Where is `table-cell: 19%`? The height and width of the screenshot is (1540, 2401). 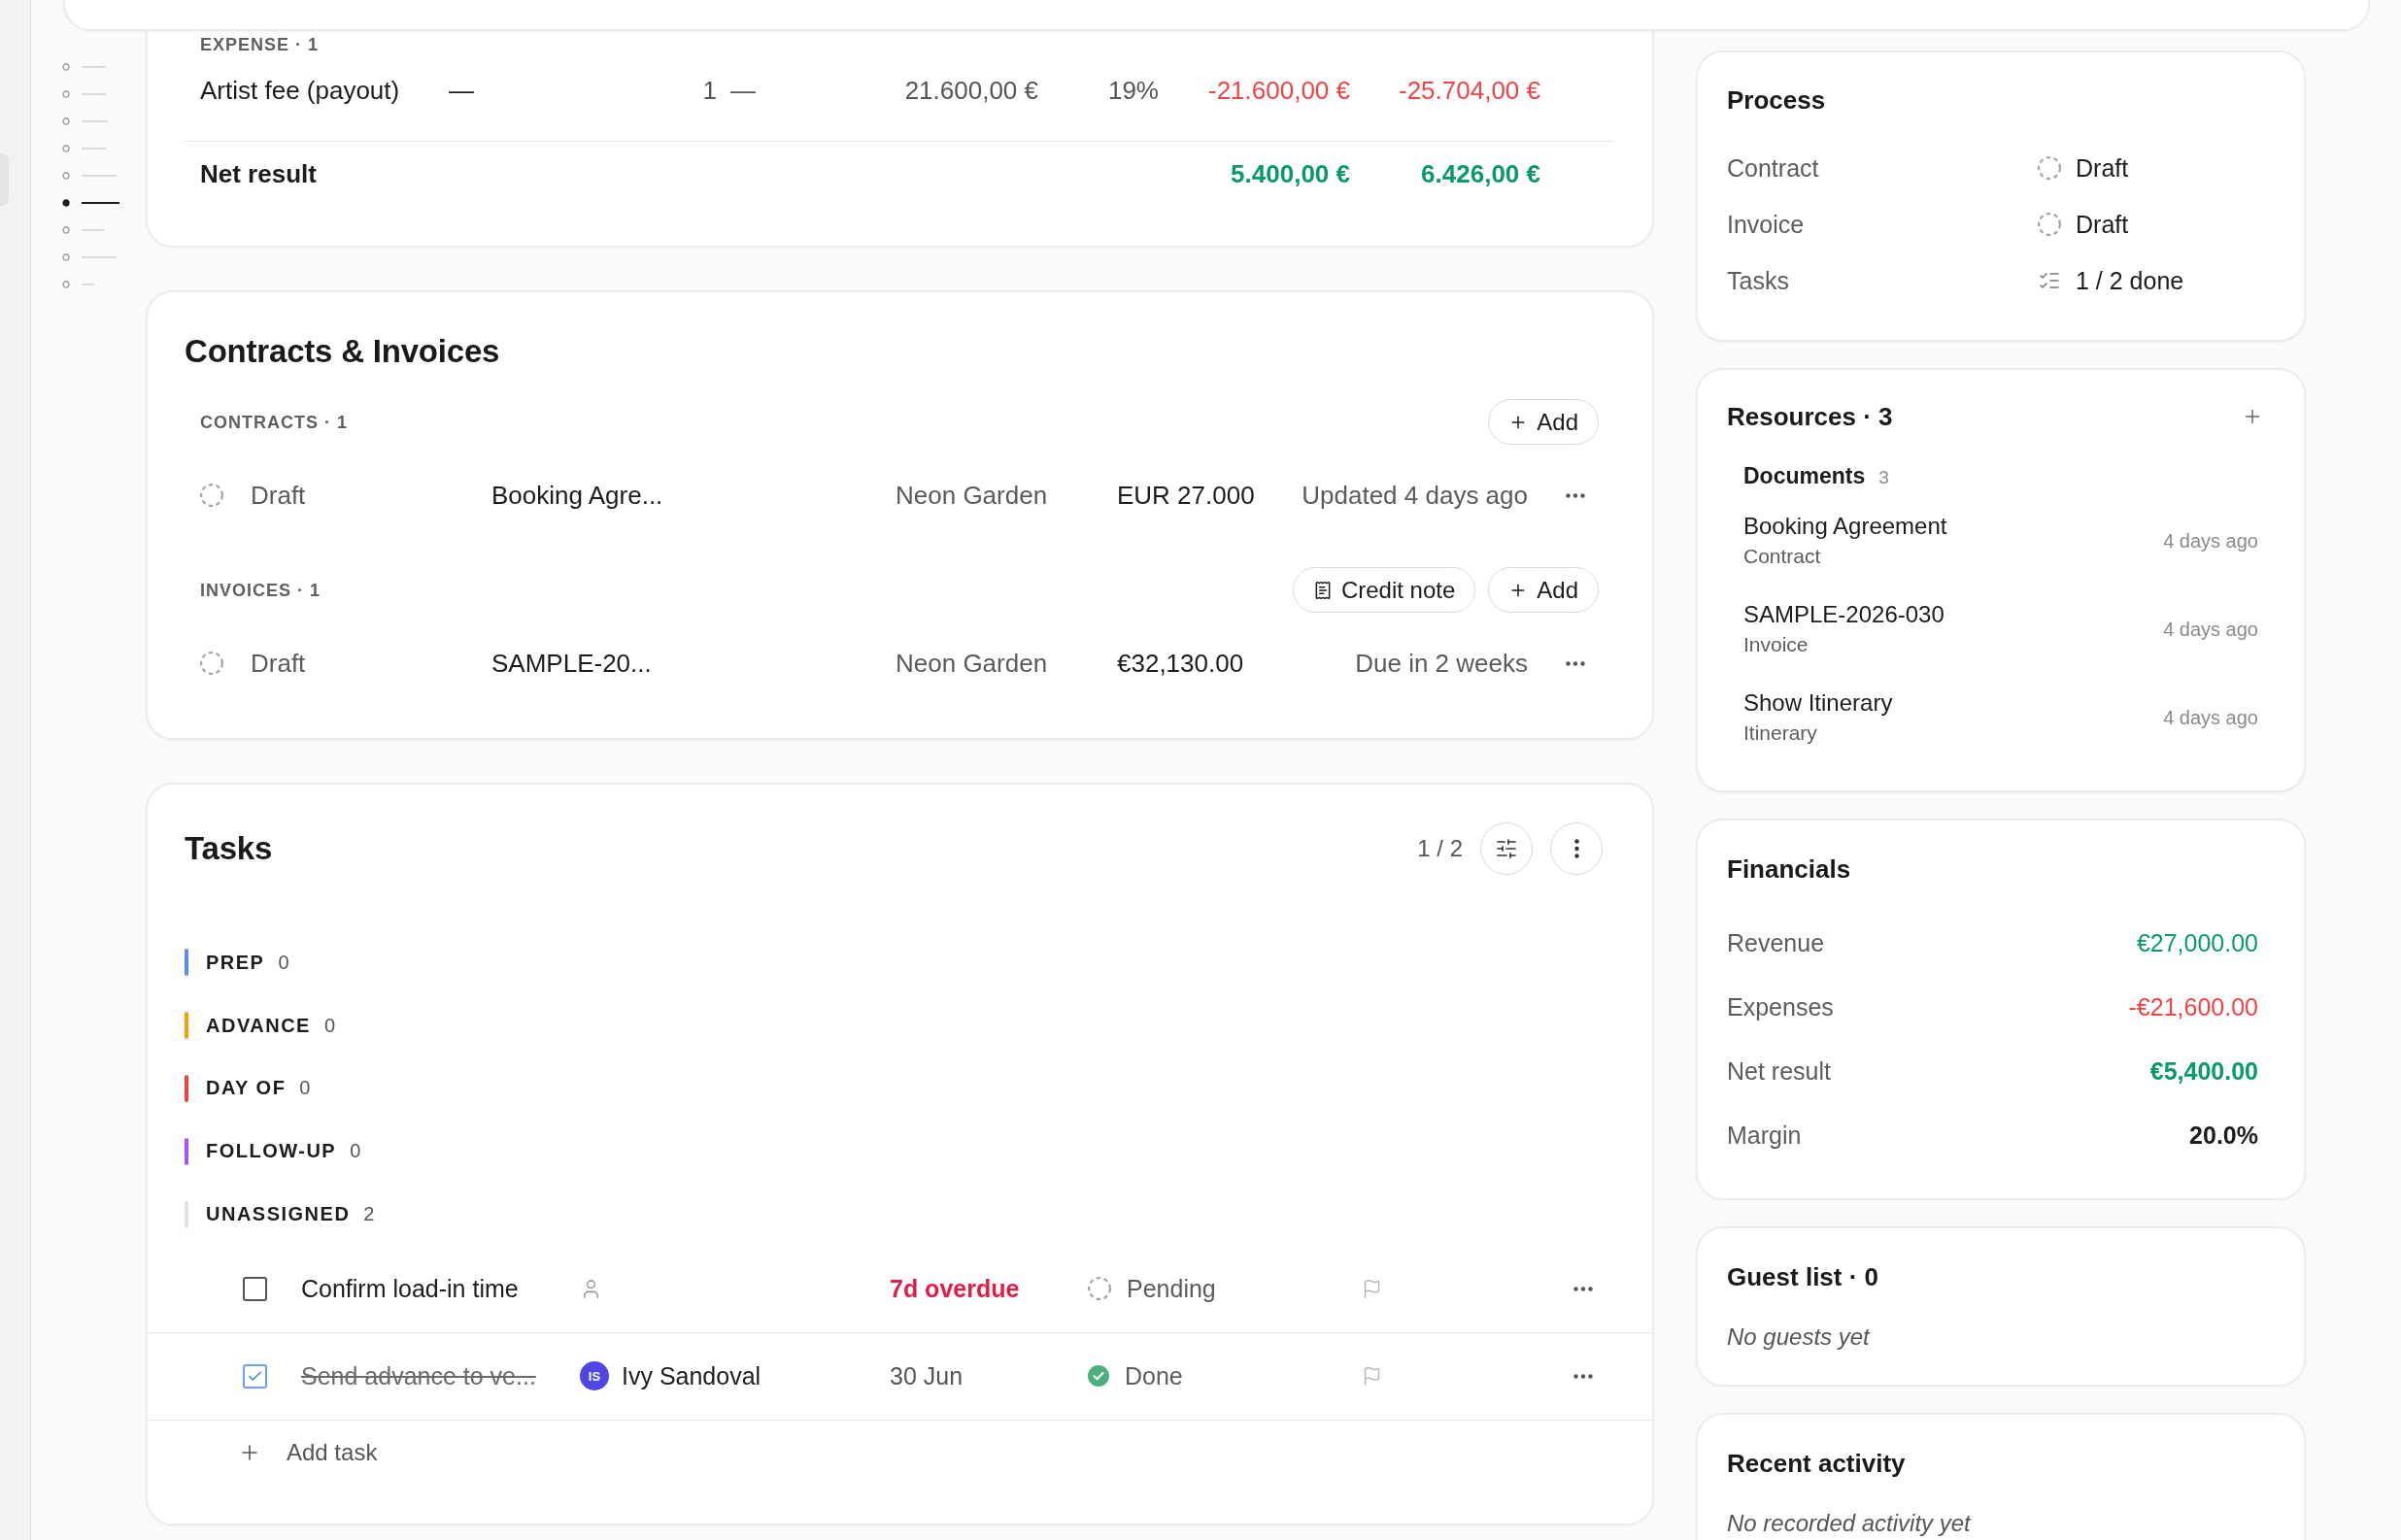
table-cell: 19% is located at coordinates (1133, 90).